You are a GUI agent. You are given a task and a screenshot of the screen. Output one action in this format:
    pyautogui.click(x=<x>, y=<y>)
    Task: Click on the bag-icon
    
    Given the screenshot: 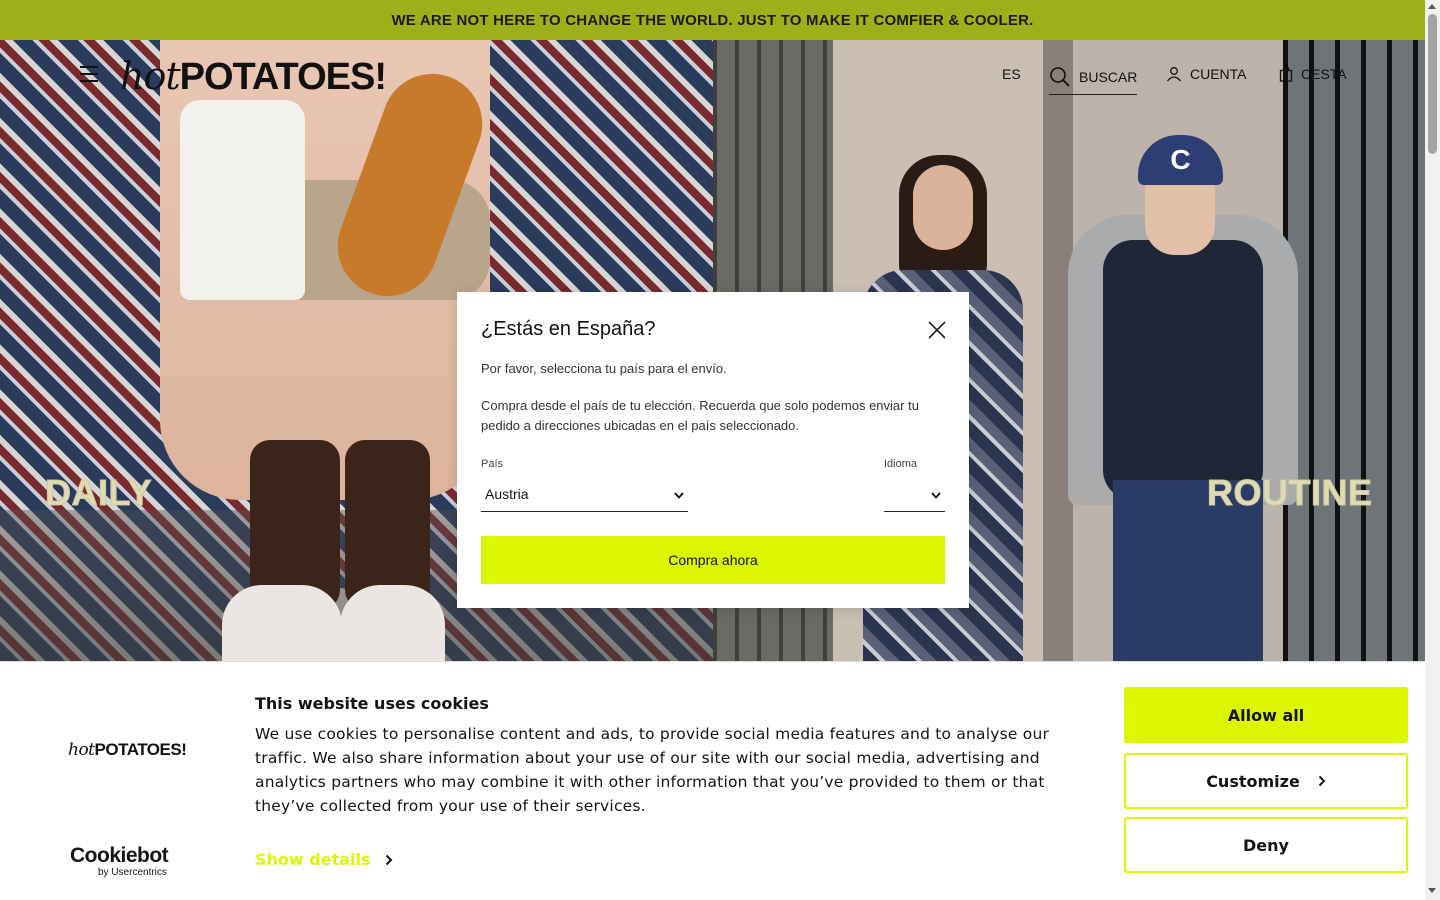 What is the action you would take?
    pyautogui.click(x=1286, y=74)
    